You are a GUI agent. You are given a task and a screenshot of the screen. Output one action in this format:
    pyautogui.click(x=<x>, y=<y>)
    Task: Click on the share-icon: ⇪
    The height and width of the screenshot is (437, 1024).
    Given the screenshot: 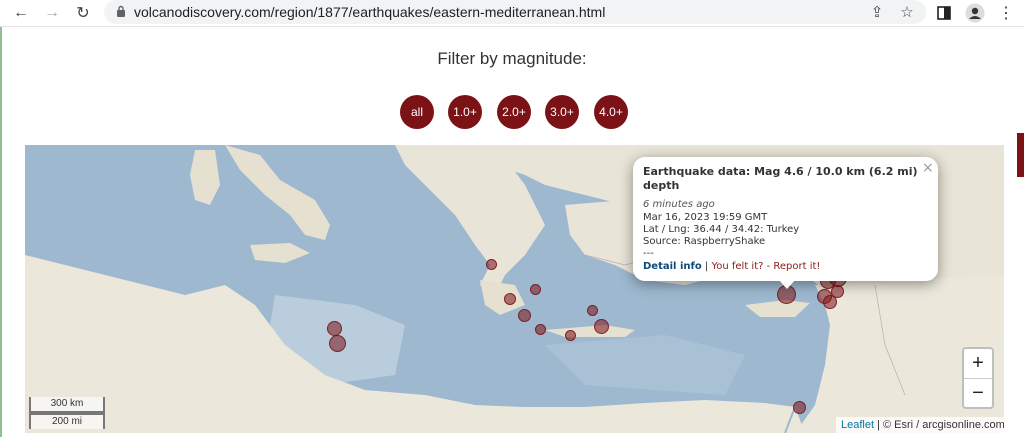 What is the action you would take?
    pyautogui.click(x=877, y=12)
    